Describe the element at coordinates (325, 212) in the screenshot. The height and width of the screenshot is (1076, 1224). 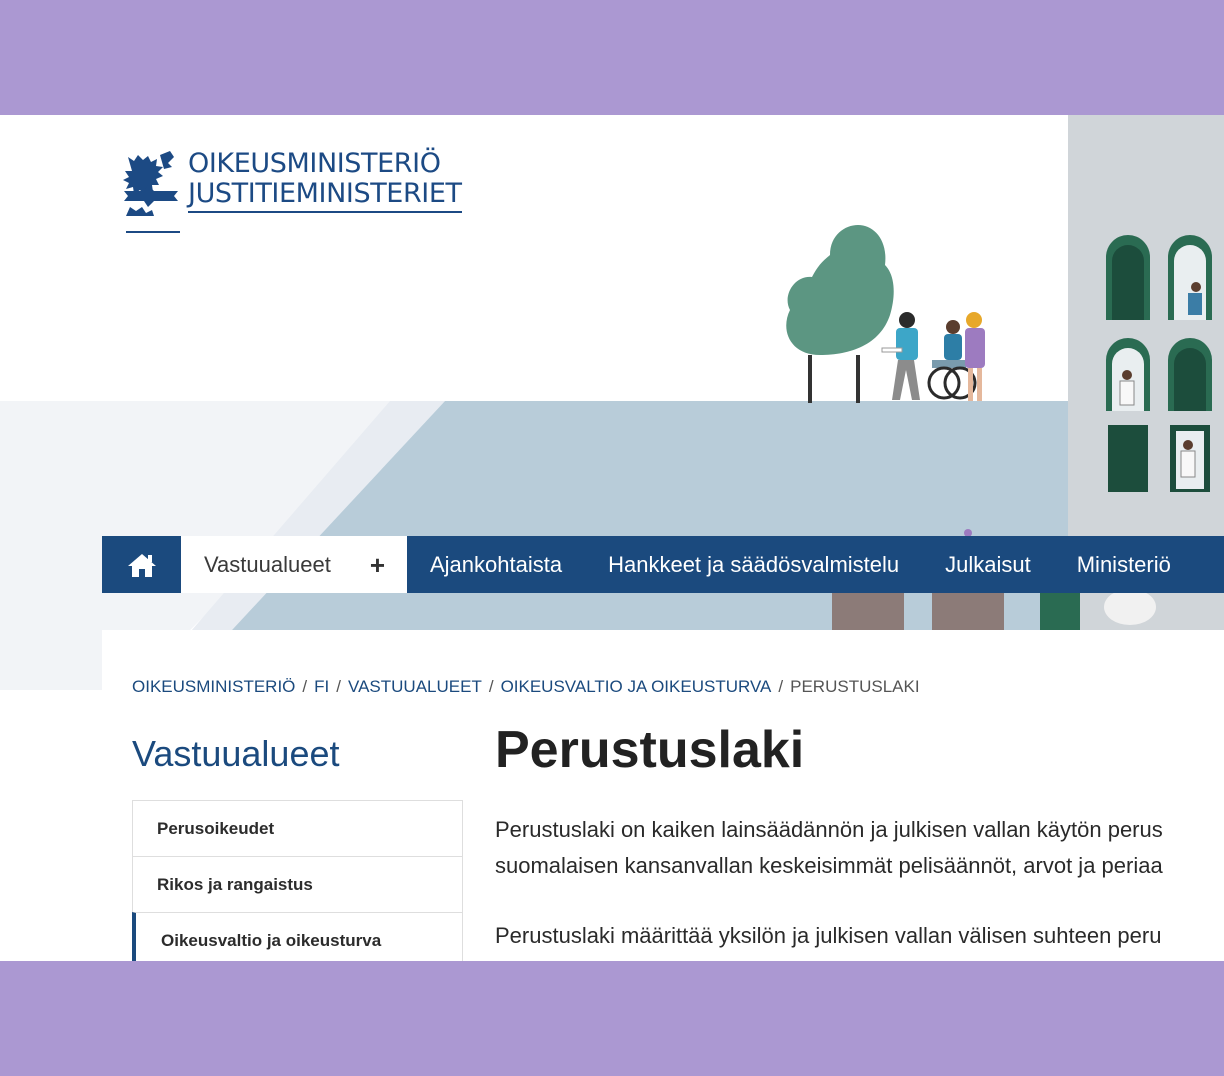
I see `logo-underline` at that location.